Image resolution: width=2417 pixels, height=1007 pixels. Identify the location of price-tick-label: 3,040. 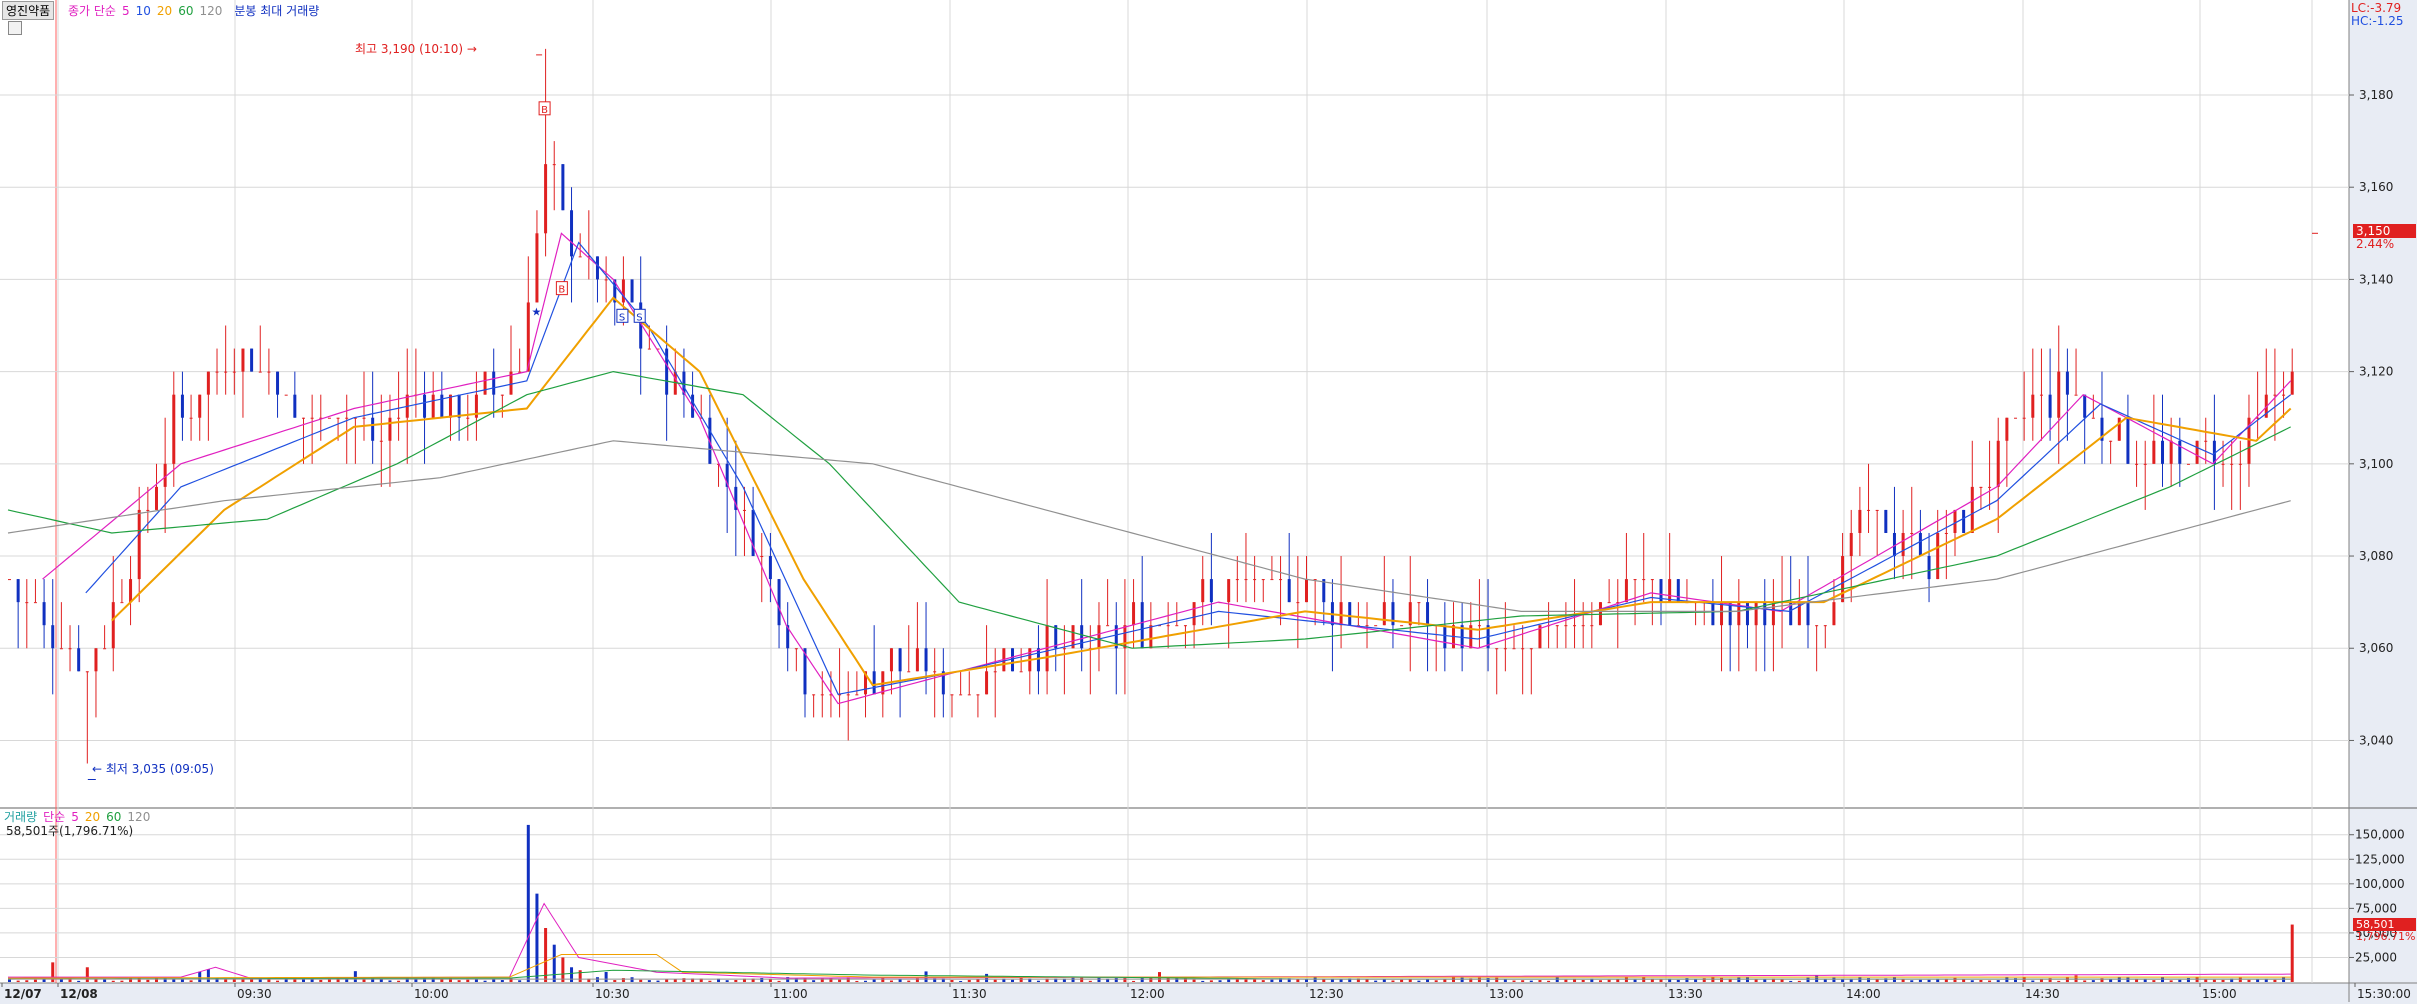
(2376, 740).